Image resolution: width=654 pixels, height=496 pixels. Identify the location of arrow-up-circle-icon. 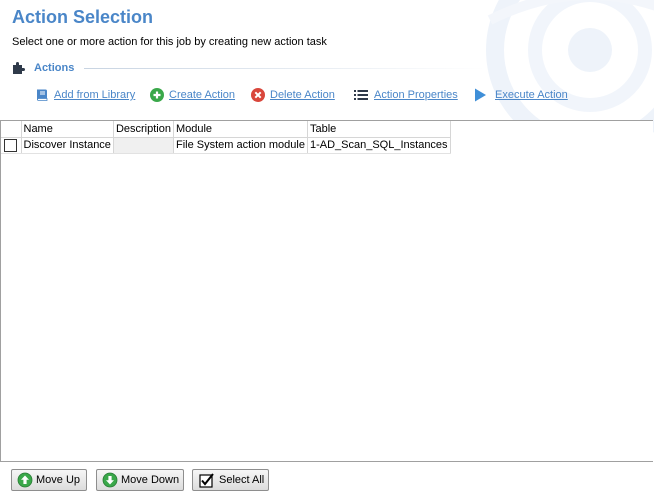
(25, 480).